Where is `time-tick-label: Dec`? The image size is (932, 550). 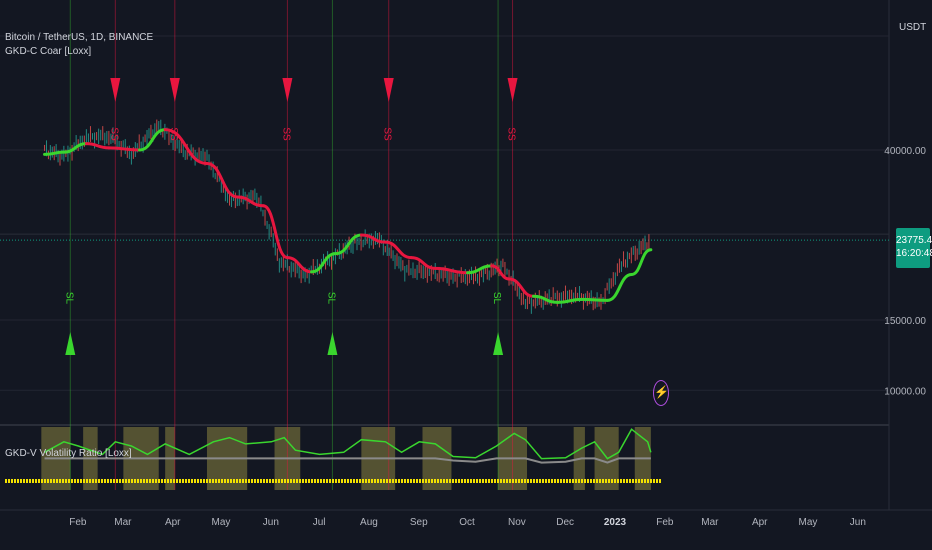
time-tick-label: Dec is located at coordinates (565, 522).